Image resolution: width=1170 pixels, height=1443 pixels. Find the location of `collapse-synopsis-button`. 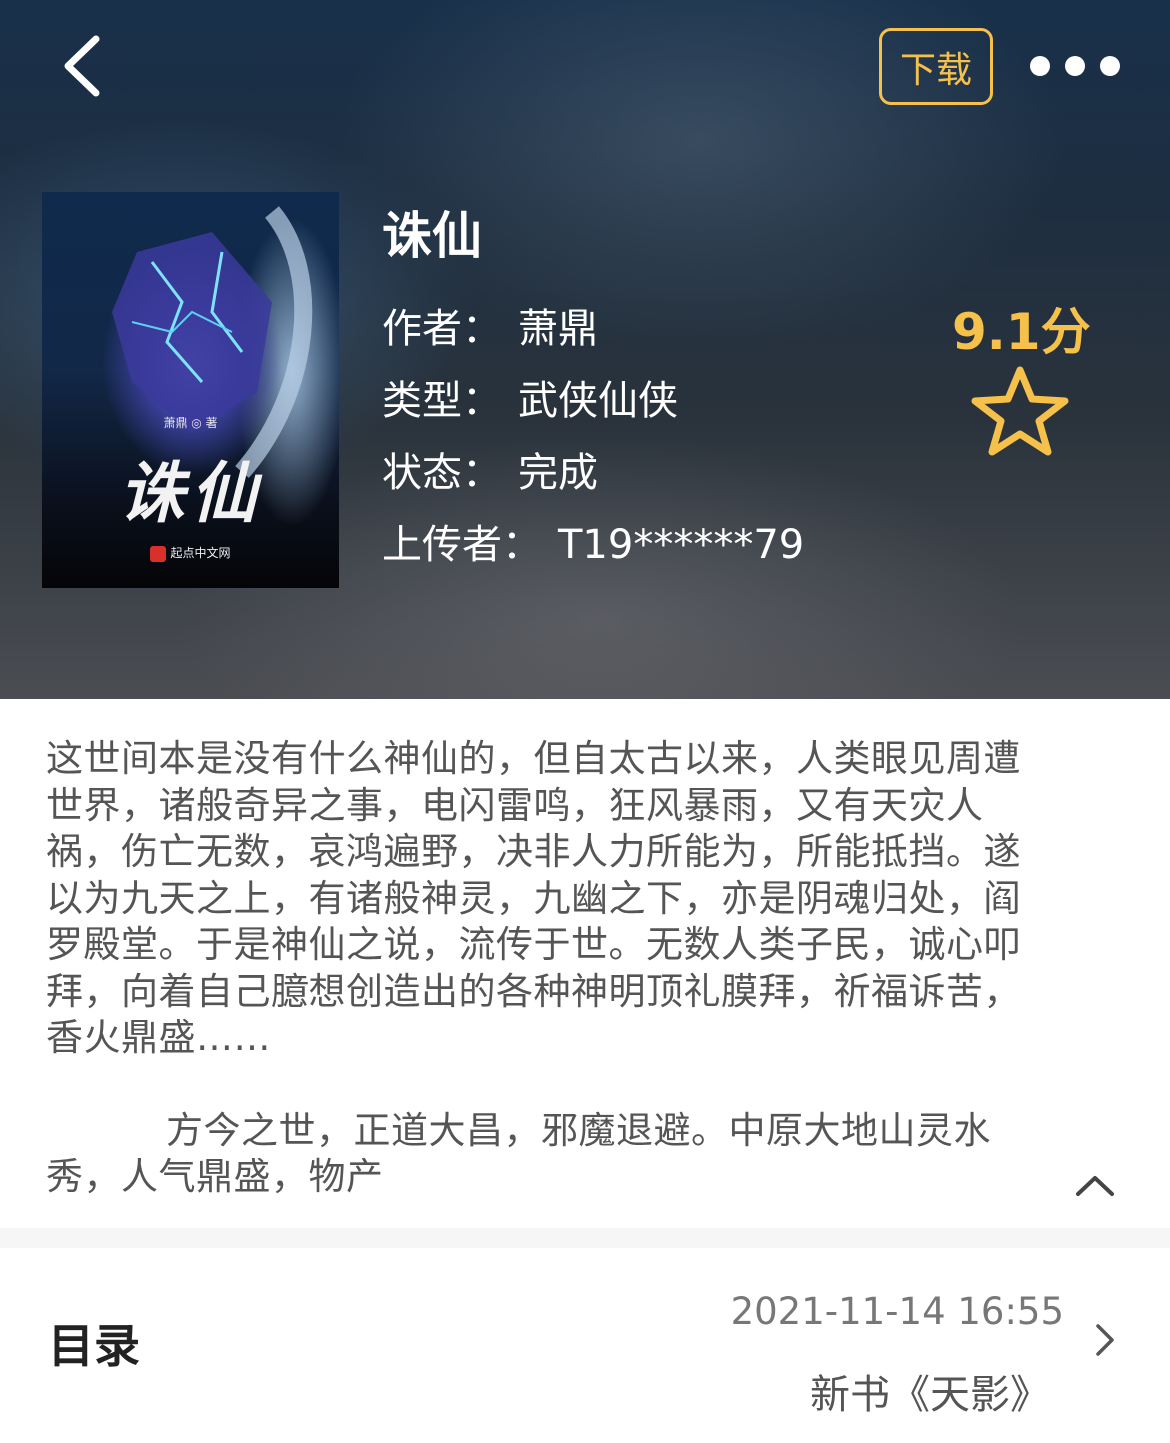

collapse-synopsis-button is located at coordinates (1095, 1184).